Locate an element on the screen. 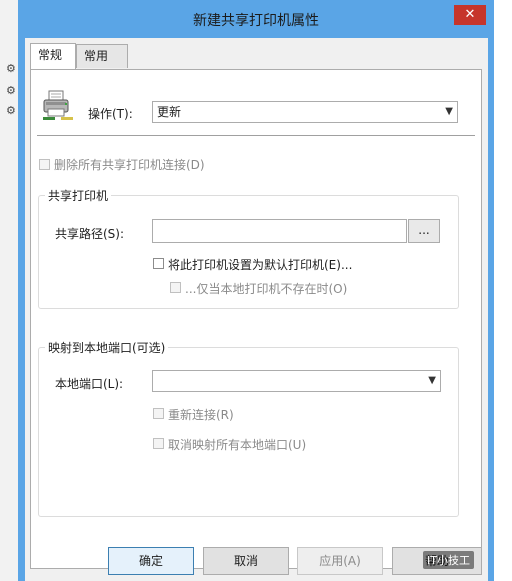 This screenshot has height=581, width=512. action-label: 操作(T): is located at coordinates (110, 114).